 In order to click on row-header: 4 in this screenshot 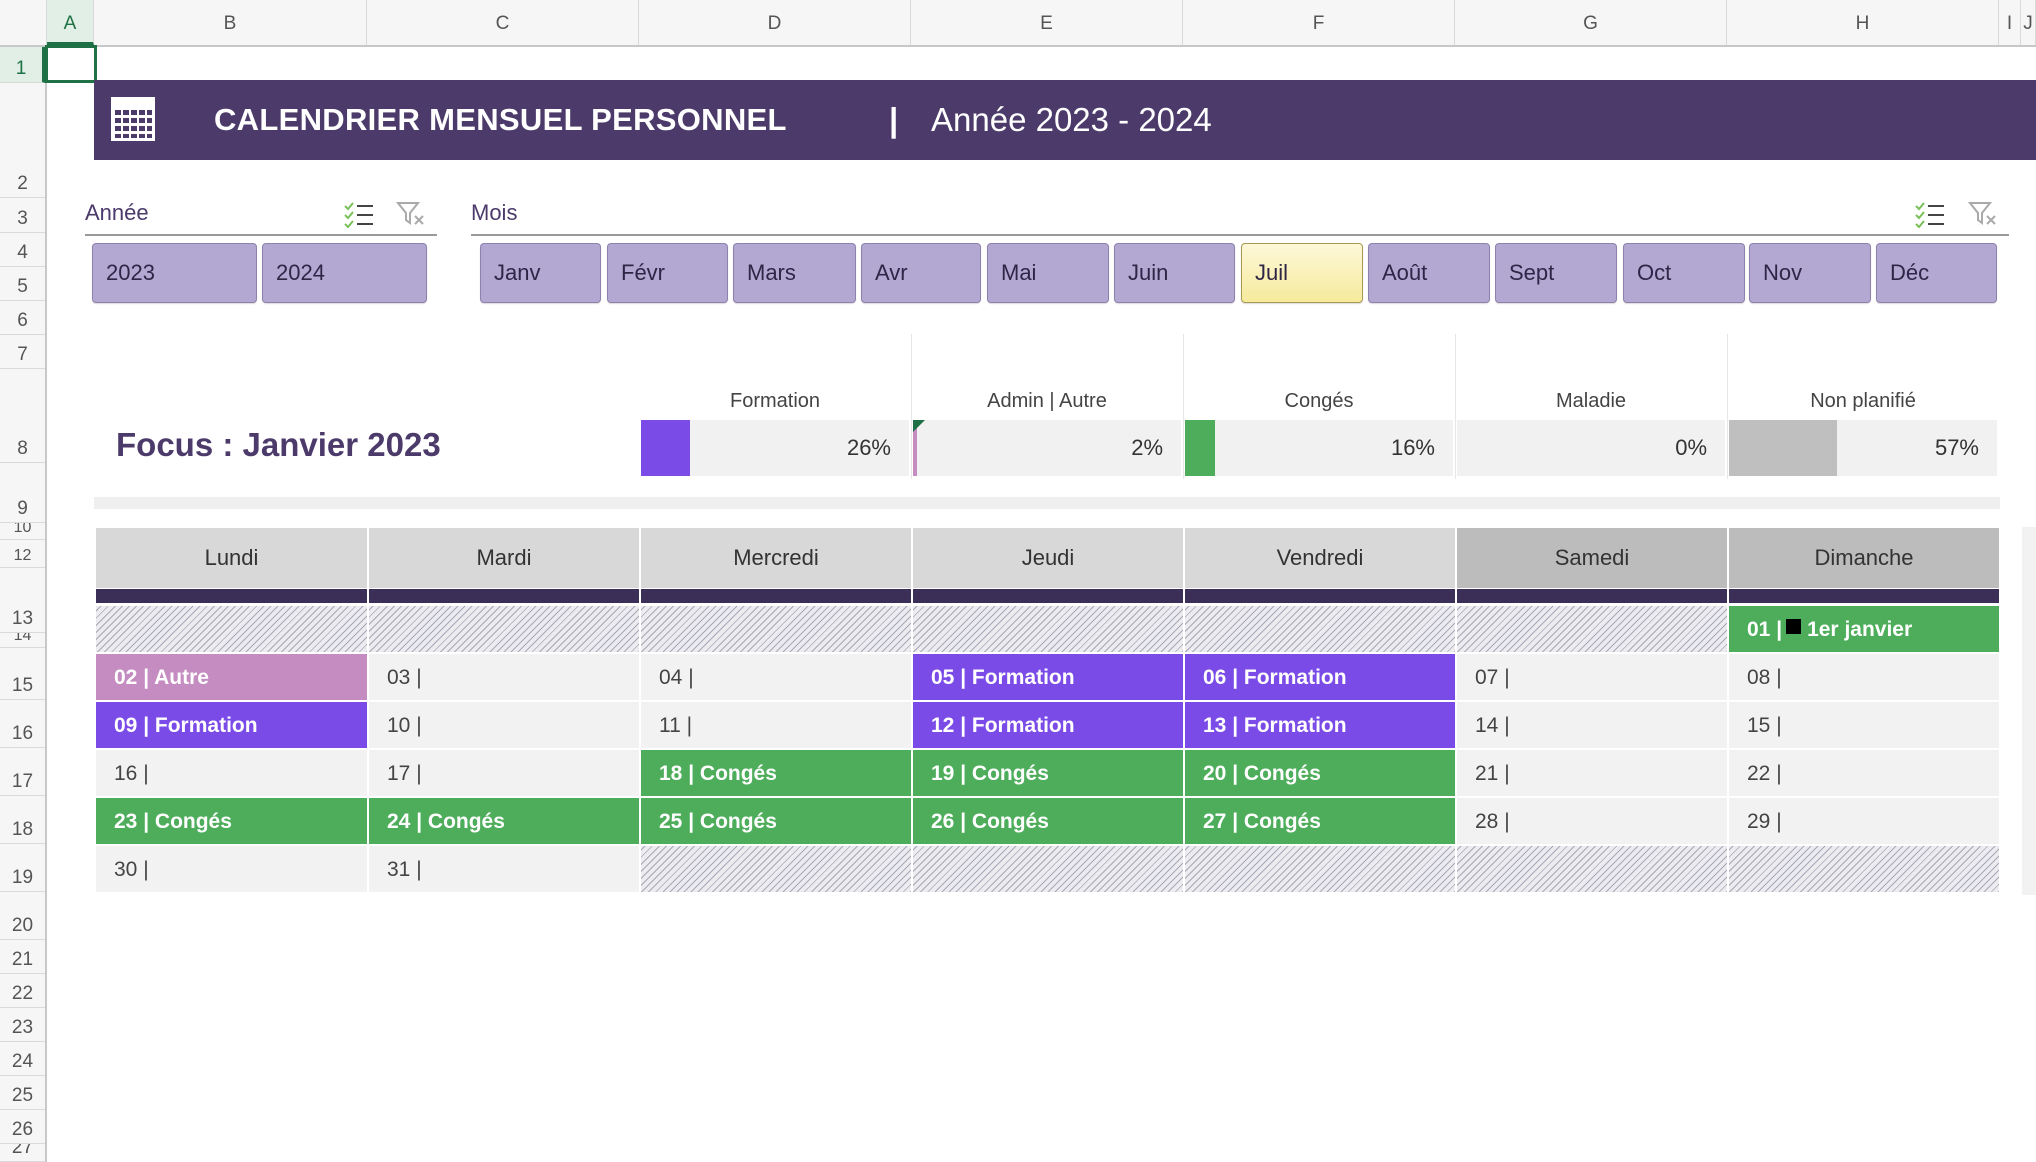, I will do `click(22, 250)`.